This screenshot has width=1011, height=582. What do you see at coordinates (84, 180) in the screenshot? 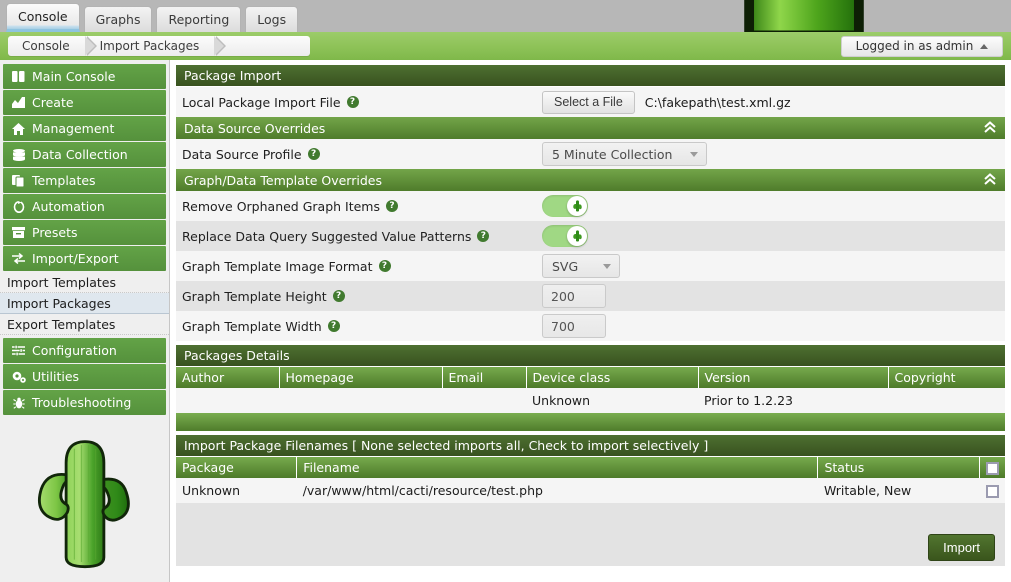
I see `sidebar-item-templates: Templates` at bounding box center [84, 180].